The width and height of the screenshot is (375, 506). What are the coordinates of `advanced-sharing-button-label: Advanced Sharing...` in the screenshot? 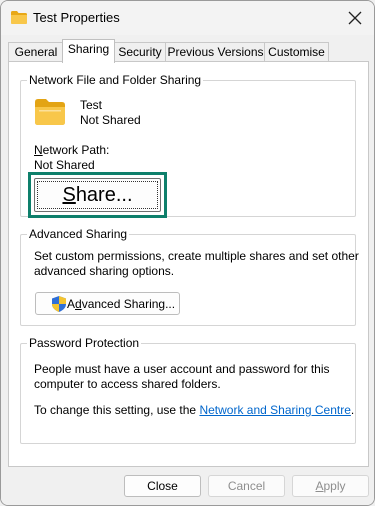 It's located at (121, 304).